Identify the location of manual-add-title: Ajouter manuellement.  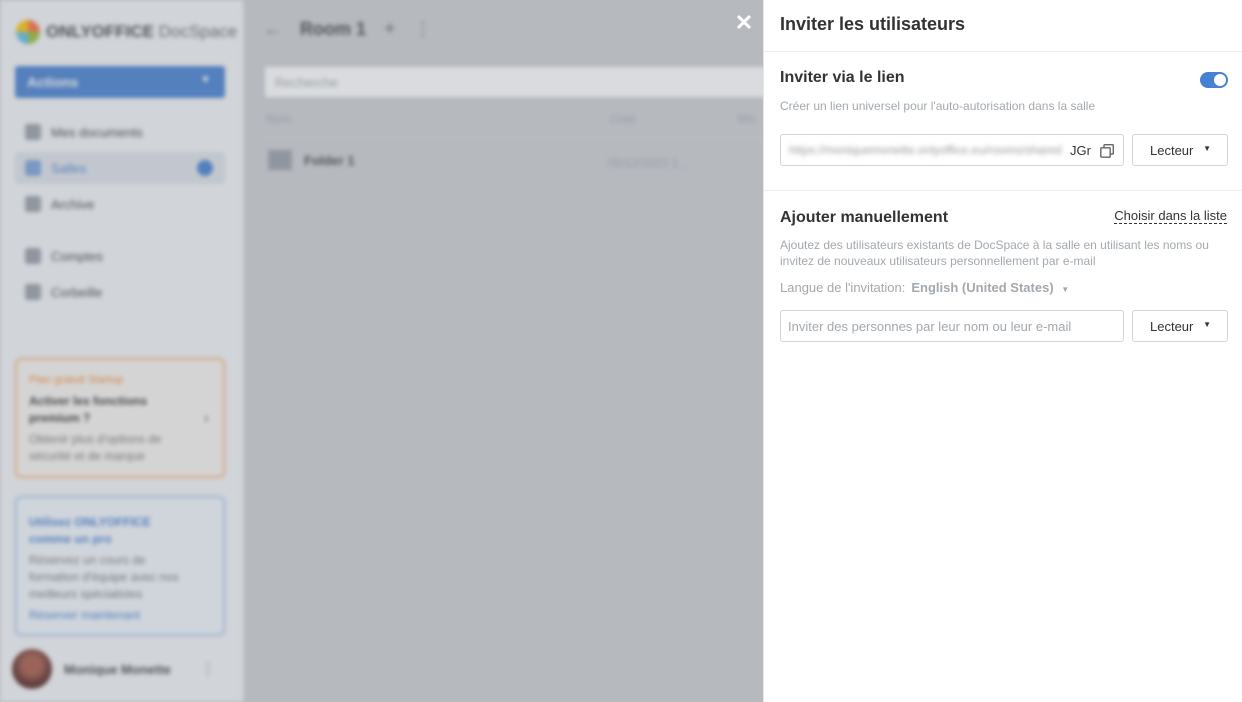
(864, 217).